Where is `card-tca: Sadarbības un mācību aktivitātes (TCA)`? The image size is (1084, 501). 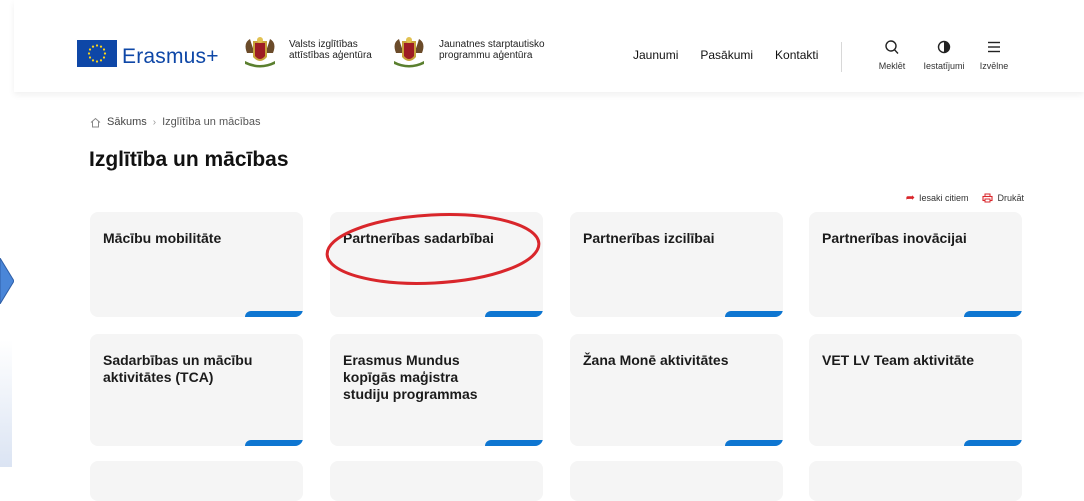
card-tca: Sadarbības un mācību aktivitātes (TCA) is located at coordinates (196, 390).